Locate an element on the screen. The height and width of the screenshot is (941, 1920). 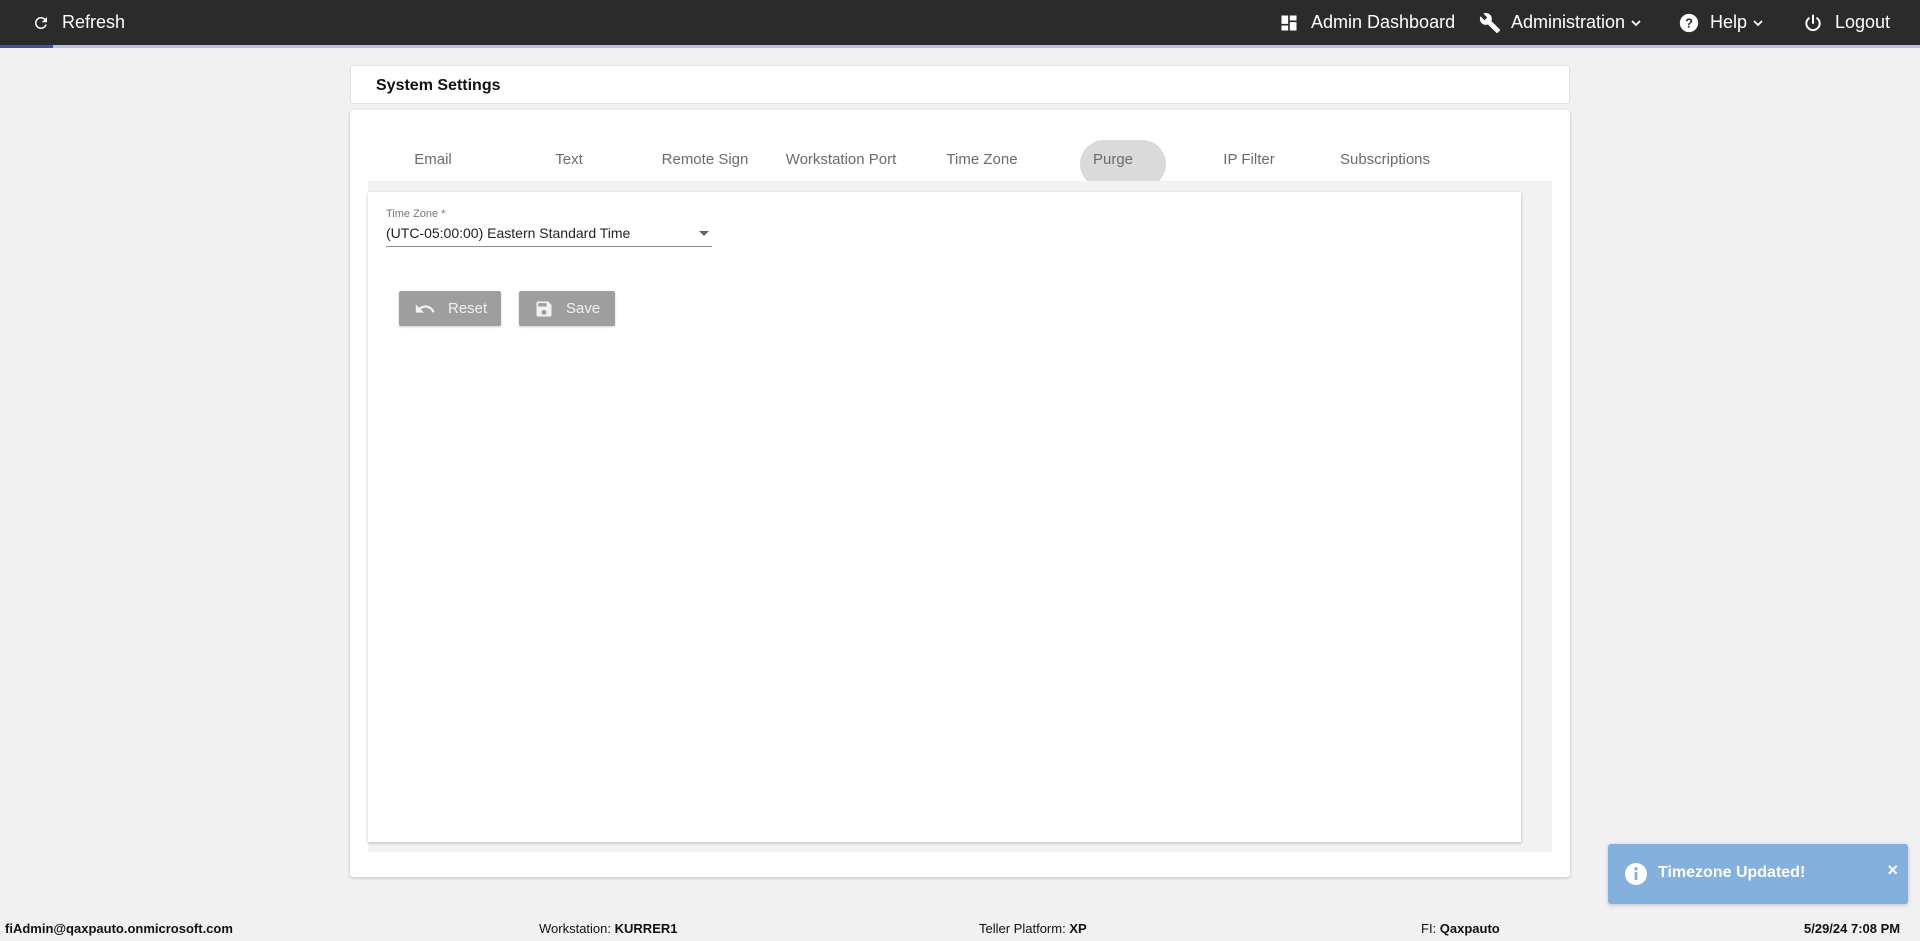
admin-dashboard-link: Admin Dashboard is located at coordinates (1367, 22).